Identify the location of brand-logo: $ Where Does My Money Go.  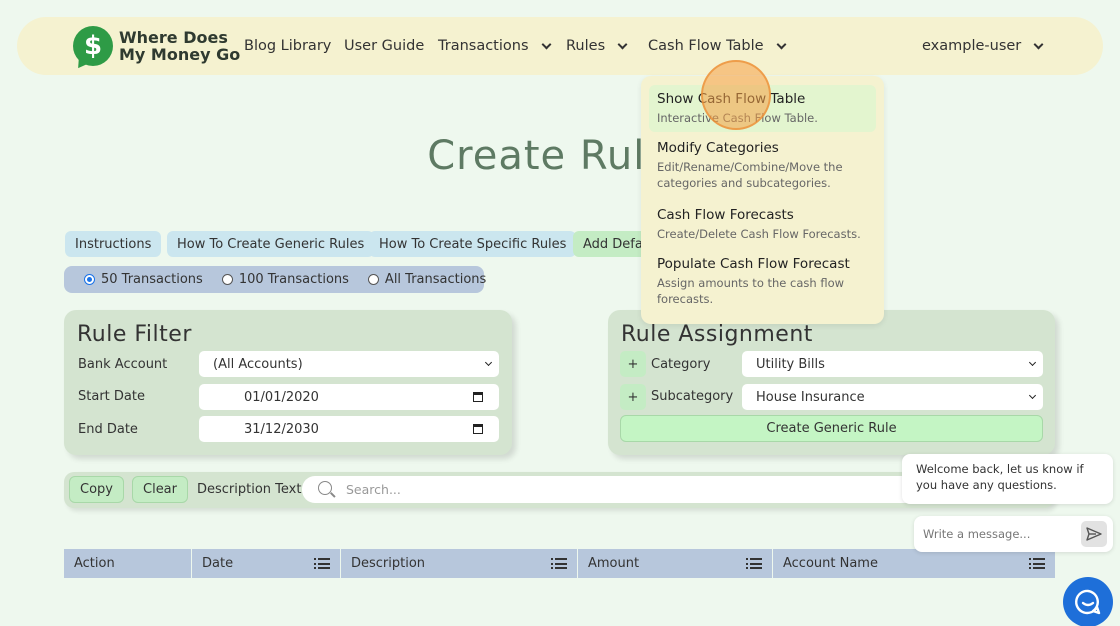
(156, 46).